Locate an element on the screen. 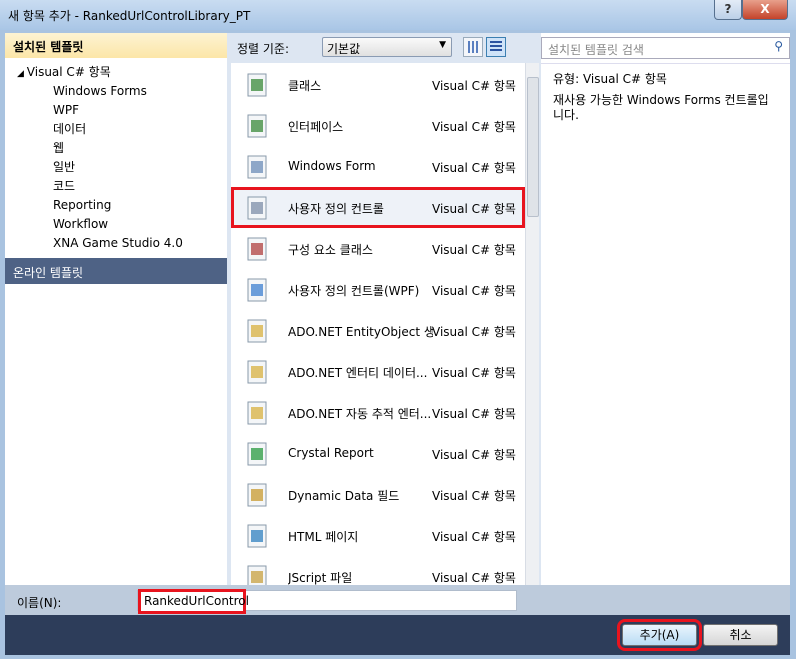  template-item: 인터페이스 Visual C# 항목 is located at coordinates (378, 125).